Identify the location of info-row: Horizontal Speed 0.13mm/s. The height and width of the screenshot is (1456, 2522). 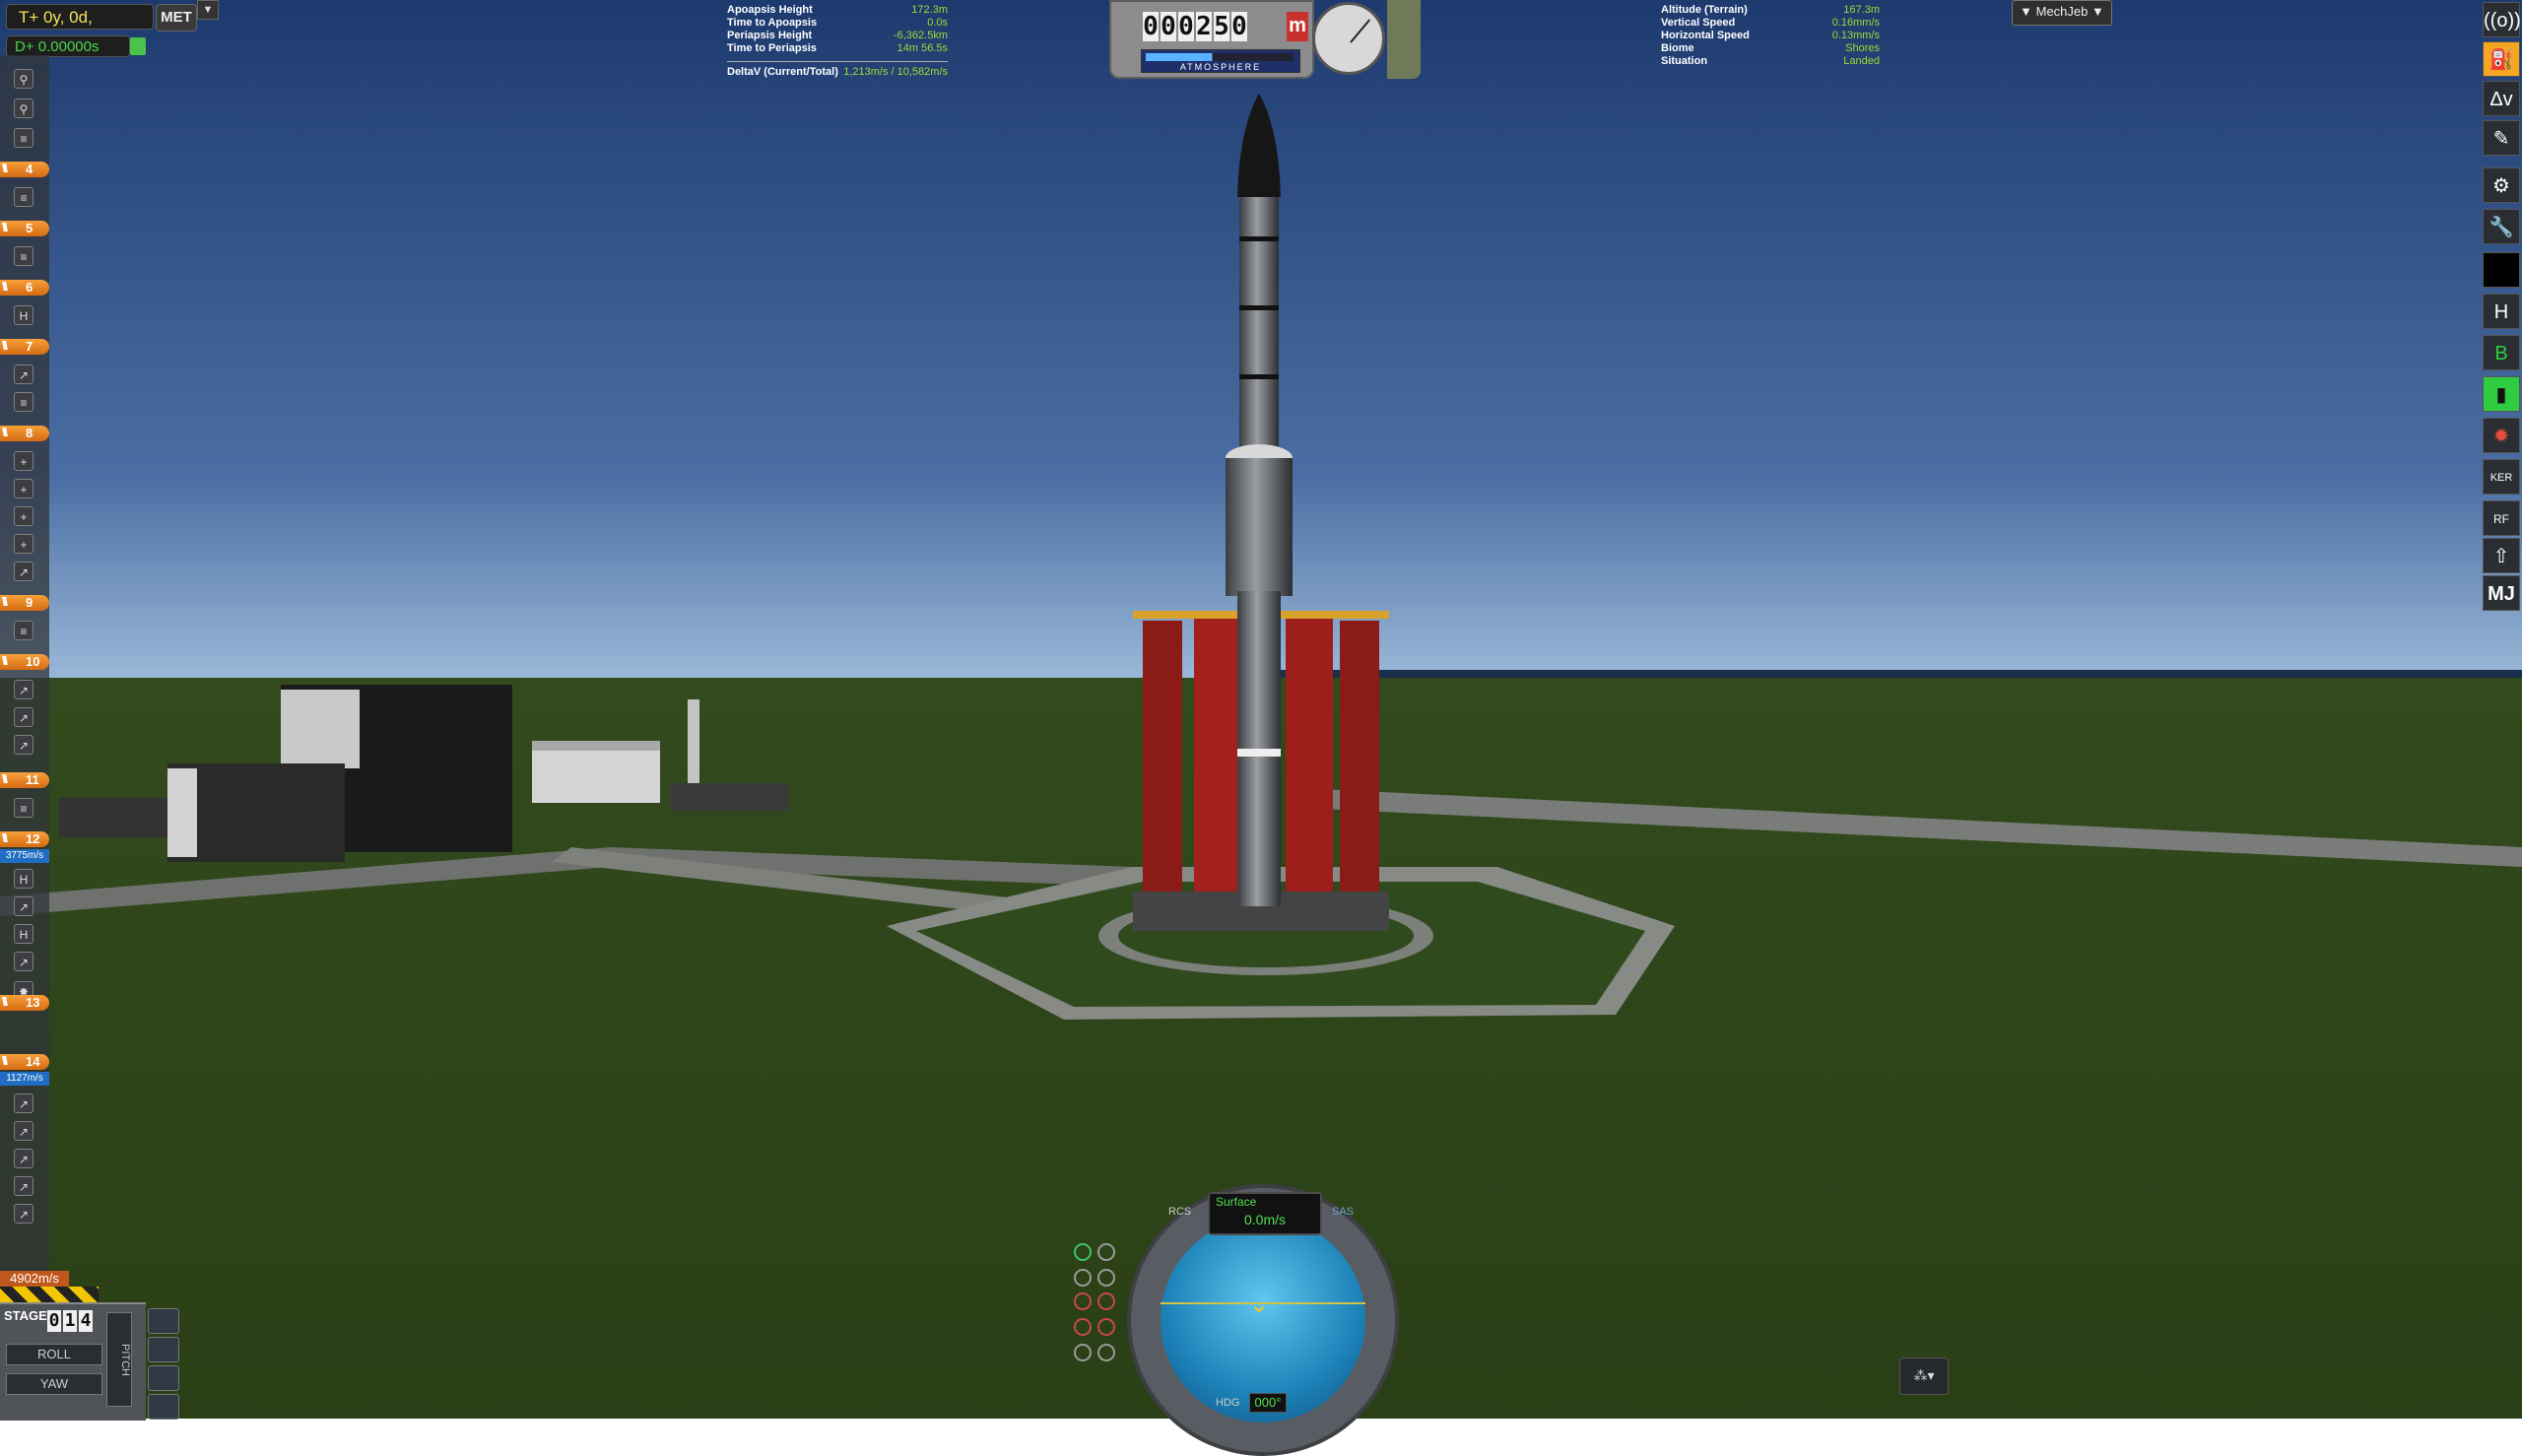
(1770, 35).